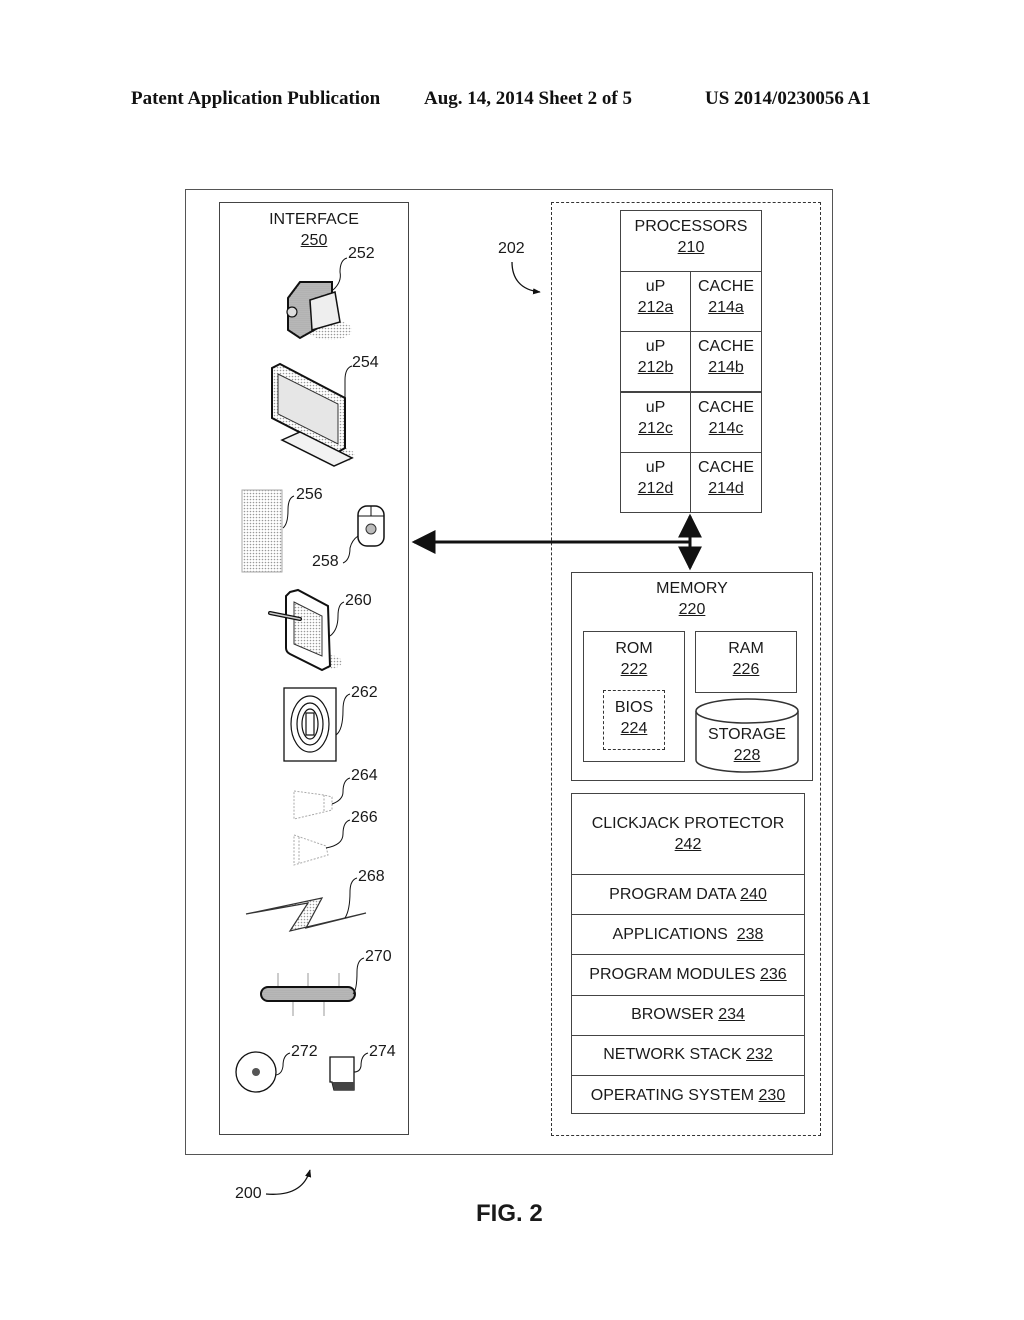 Image resolution: width=1024 pixels, height=1320 pixels. What do you see at coordinates (310, 724) in the screenshot?
I see `fingerprint-reader-icon` at bounding box center [310, 724].